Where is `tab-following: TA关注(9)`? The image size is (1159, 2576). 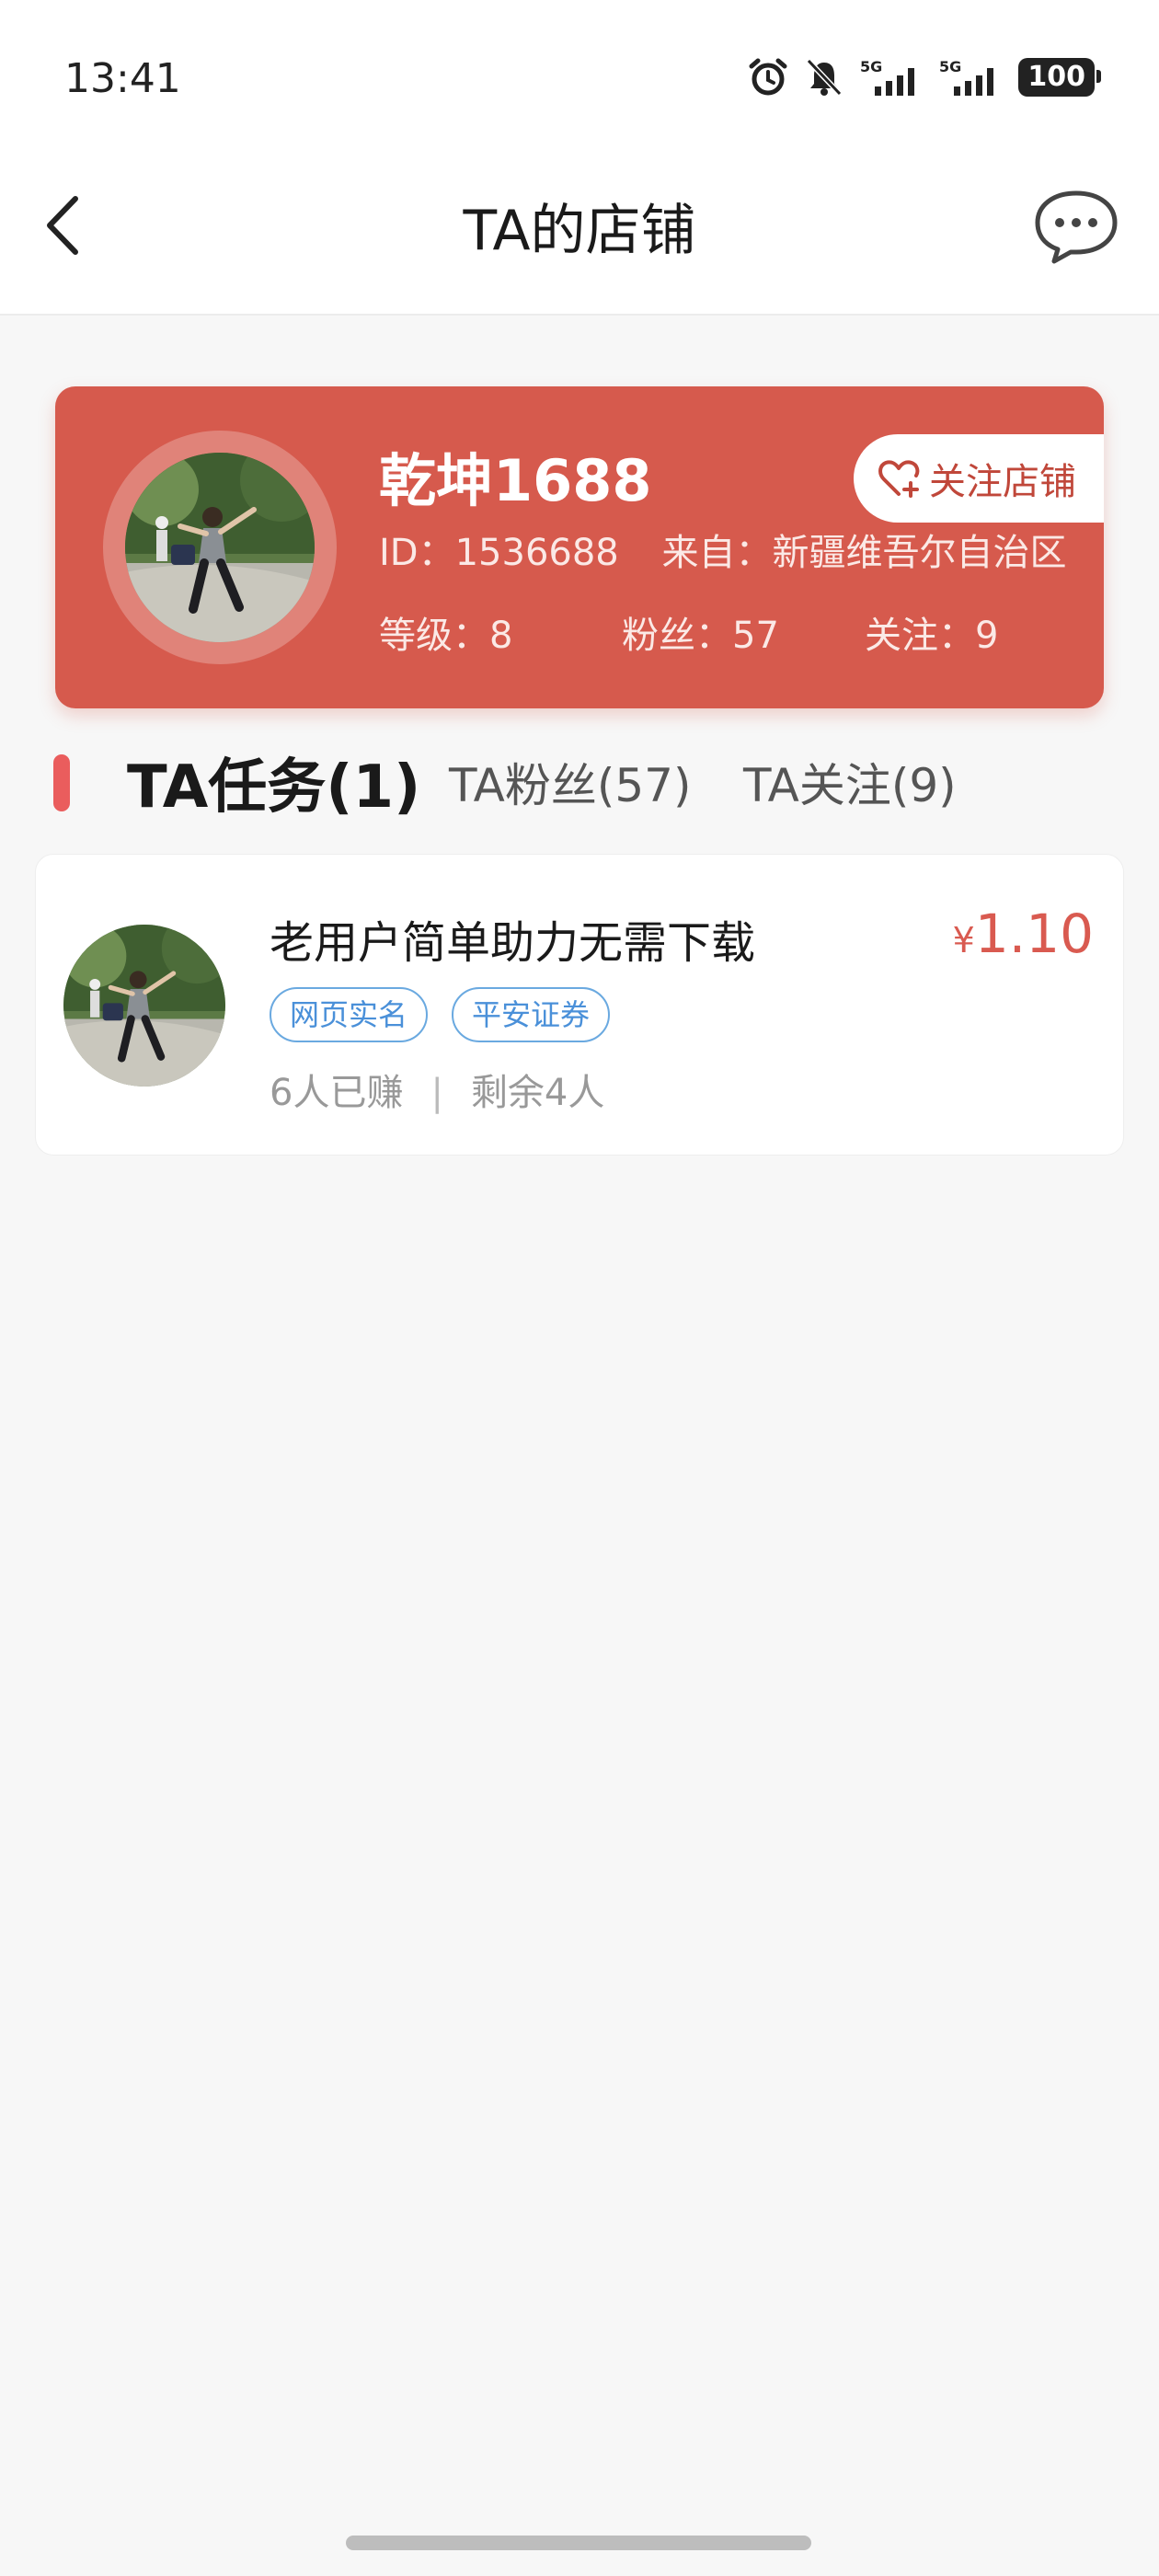
tab-following: TA关注(9) is located at coordinates (850, 782).